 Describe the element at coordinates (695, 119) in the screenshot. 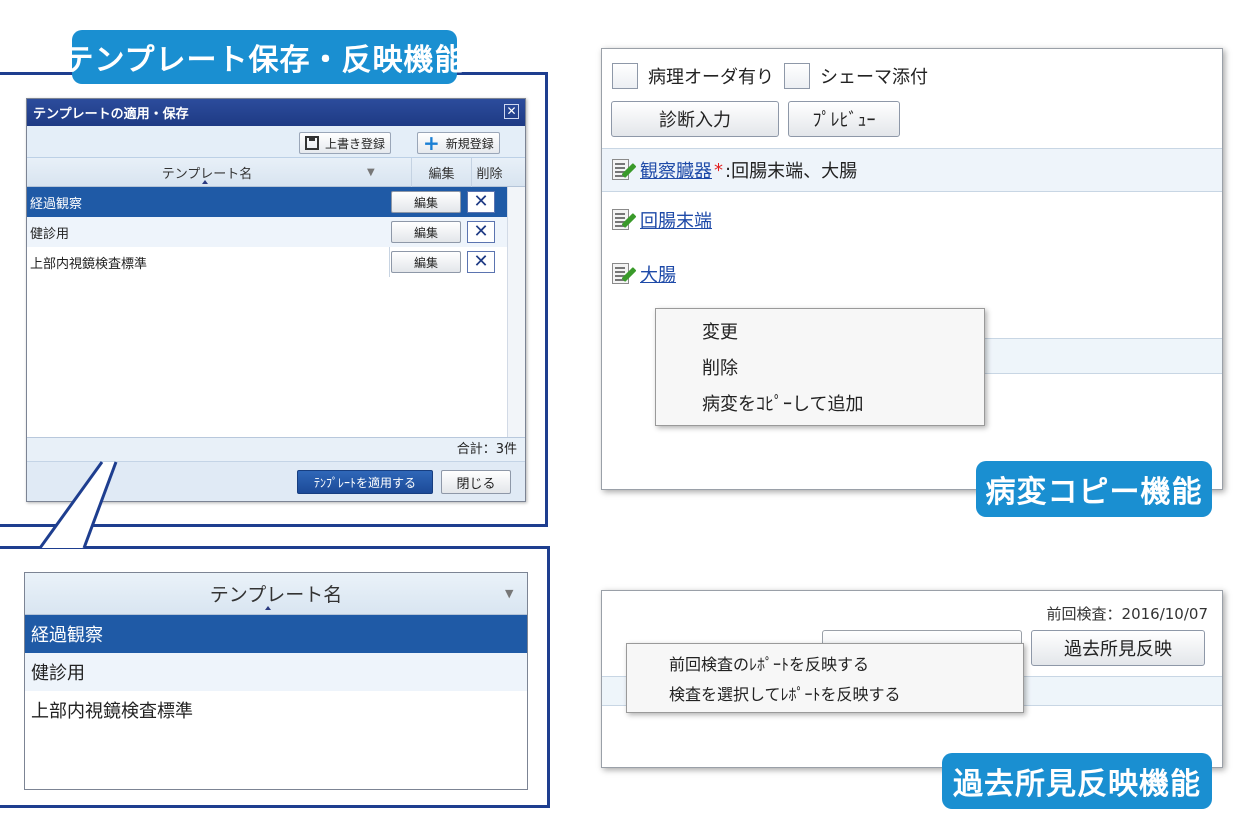

I see `diagnosis-input-button: 診断入力` at that location.